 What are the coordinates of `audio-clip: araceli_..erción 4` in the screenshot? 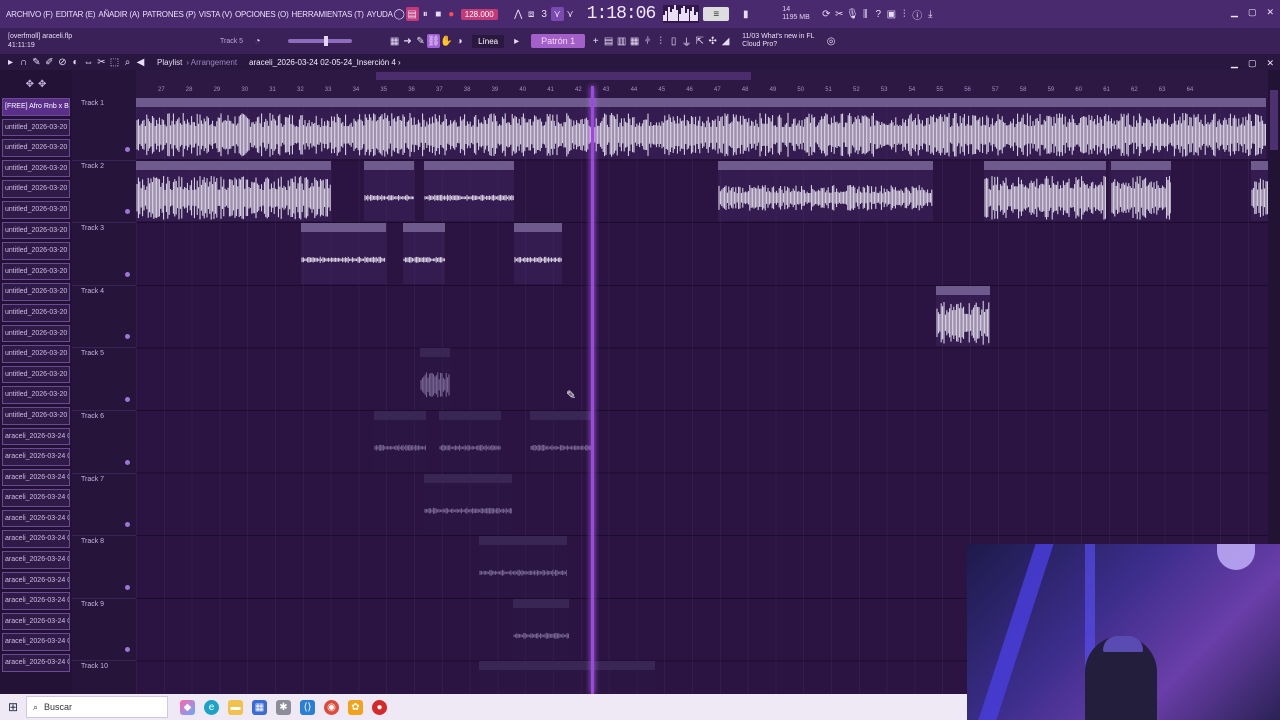 It's located at (389, 191).